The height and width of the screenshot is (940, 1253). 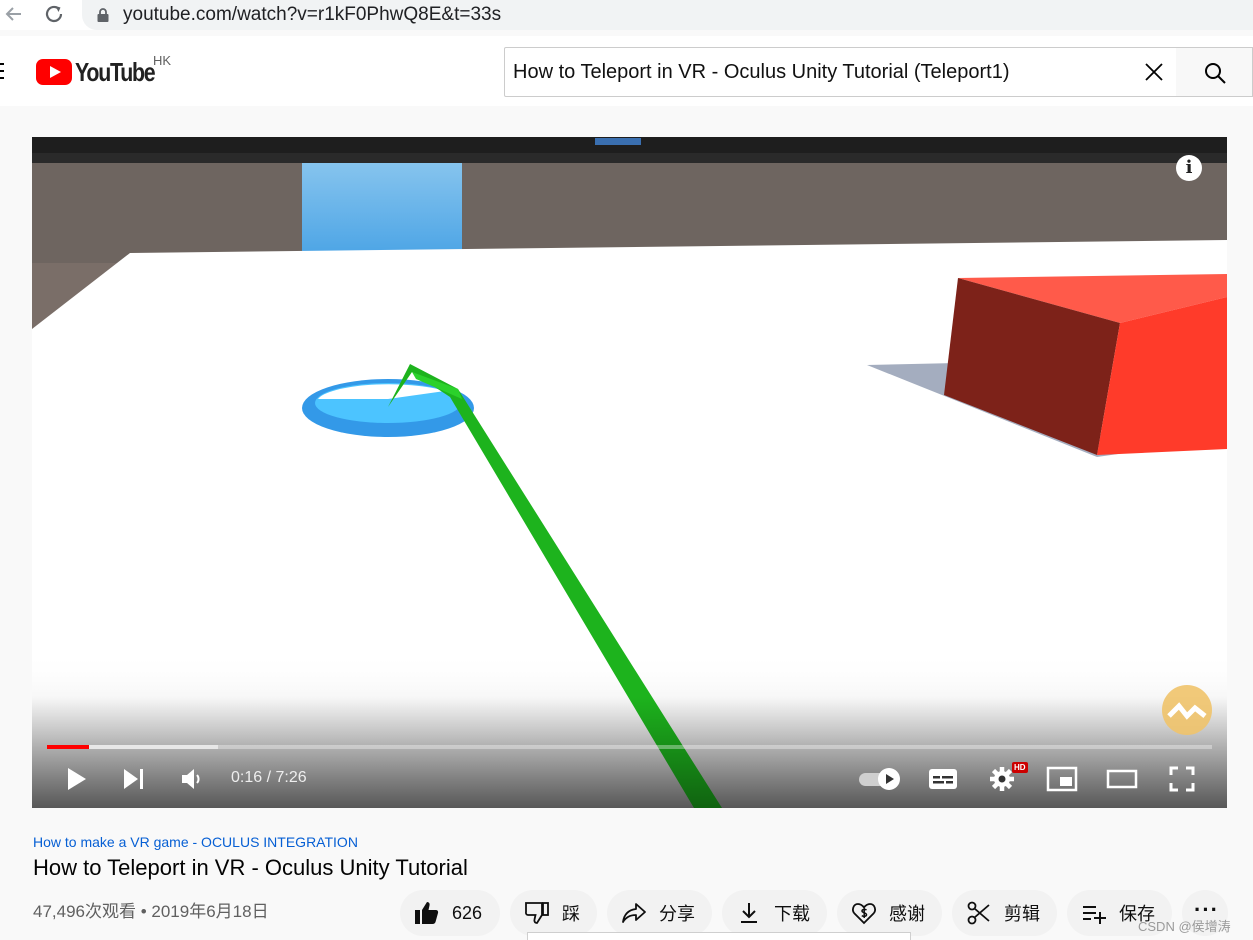 I want to click on subtitles-icon, so click(x=943, y=779).